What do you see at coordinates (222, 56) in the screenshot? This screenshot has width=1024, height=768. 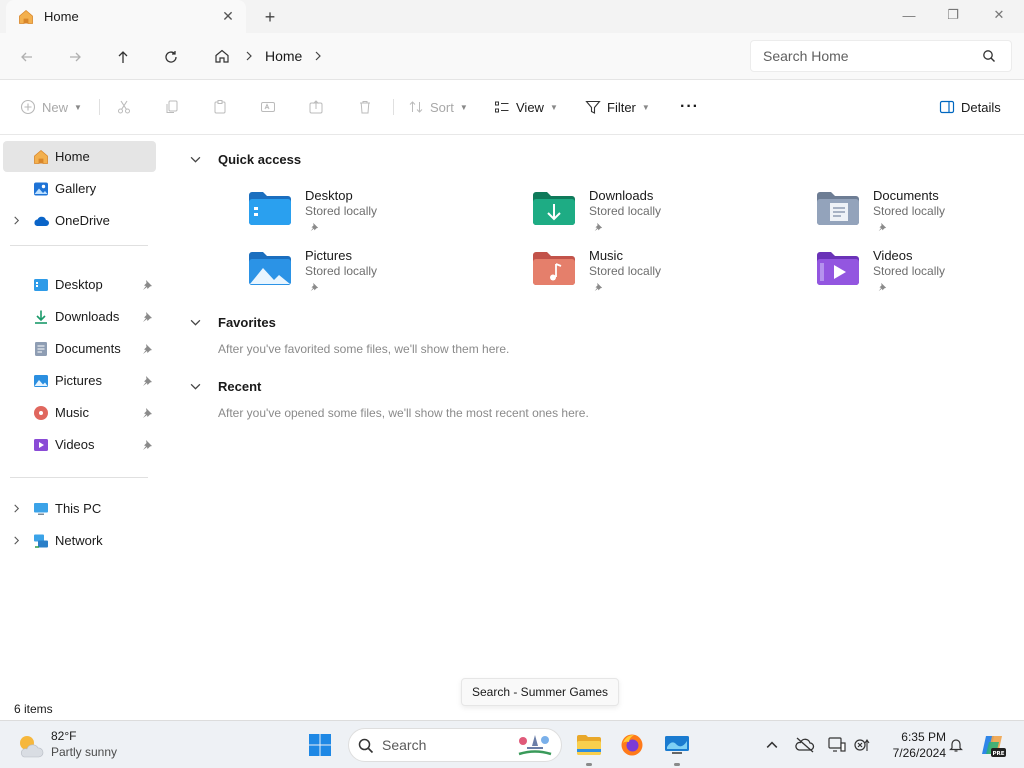 I see `breadcrumb-home` at bounding box center [222, 56].